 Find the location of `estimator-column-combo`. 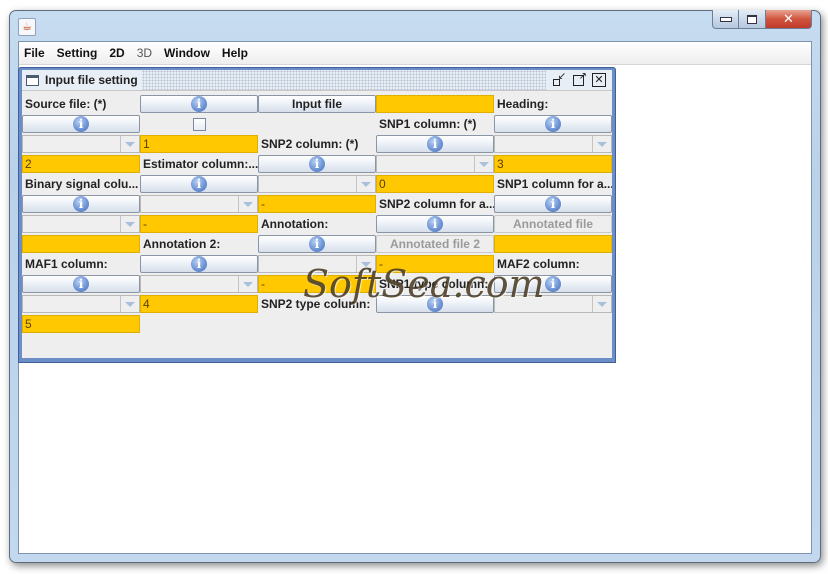

estimator-column-combo is located at coordinates (435, 164).